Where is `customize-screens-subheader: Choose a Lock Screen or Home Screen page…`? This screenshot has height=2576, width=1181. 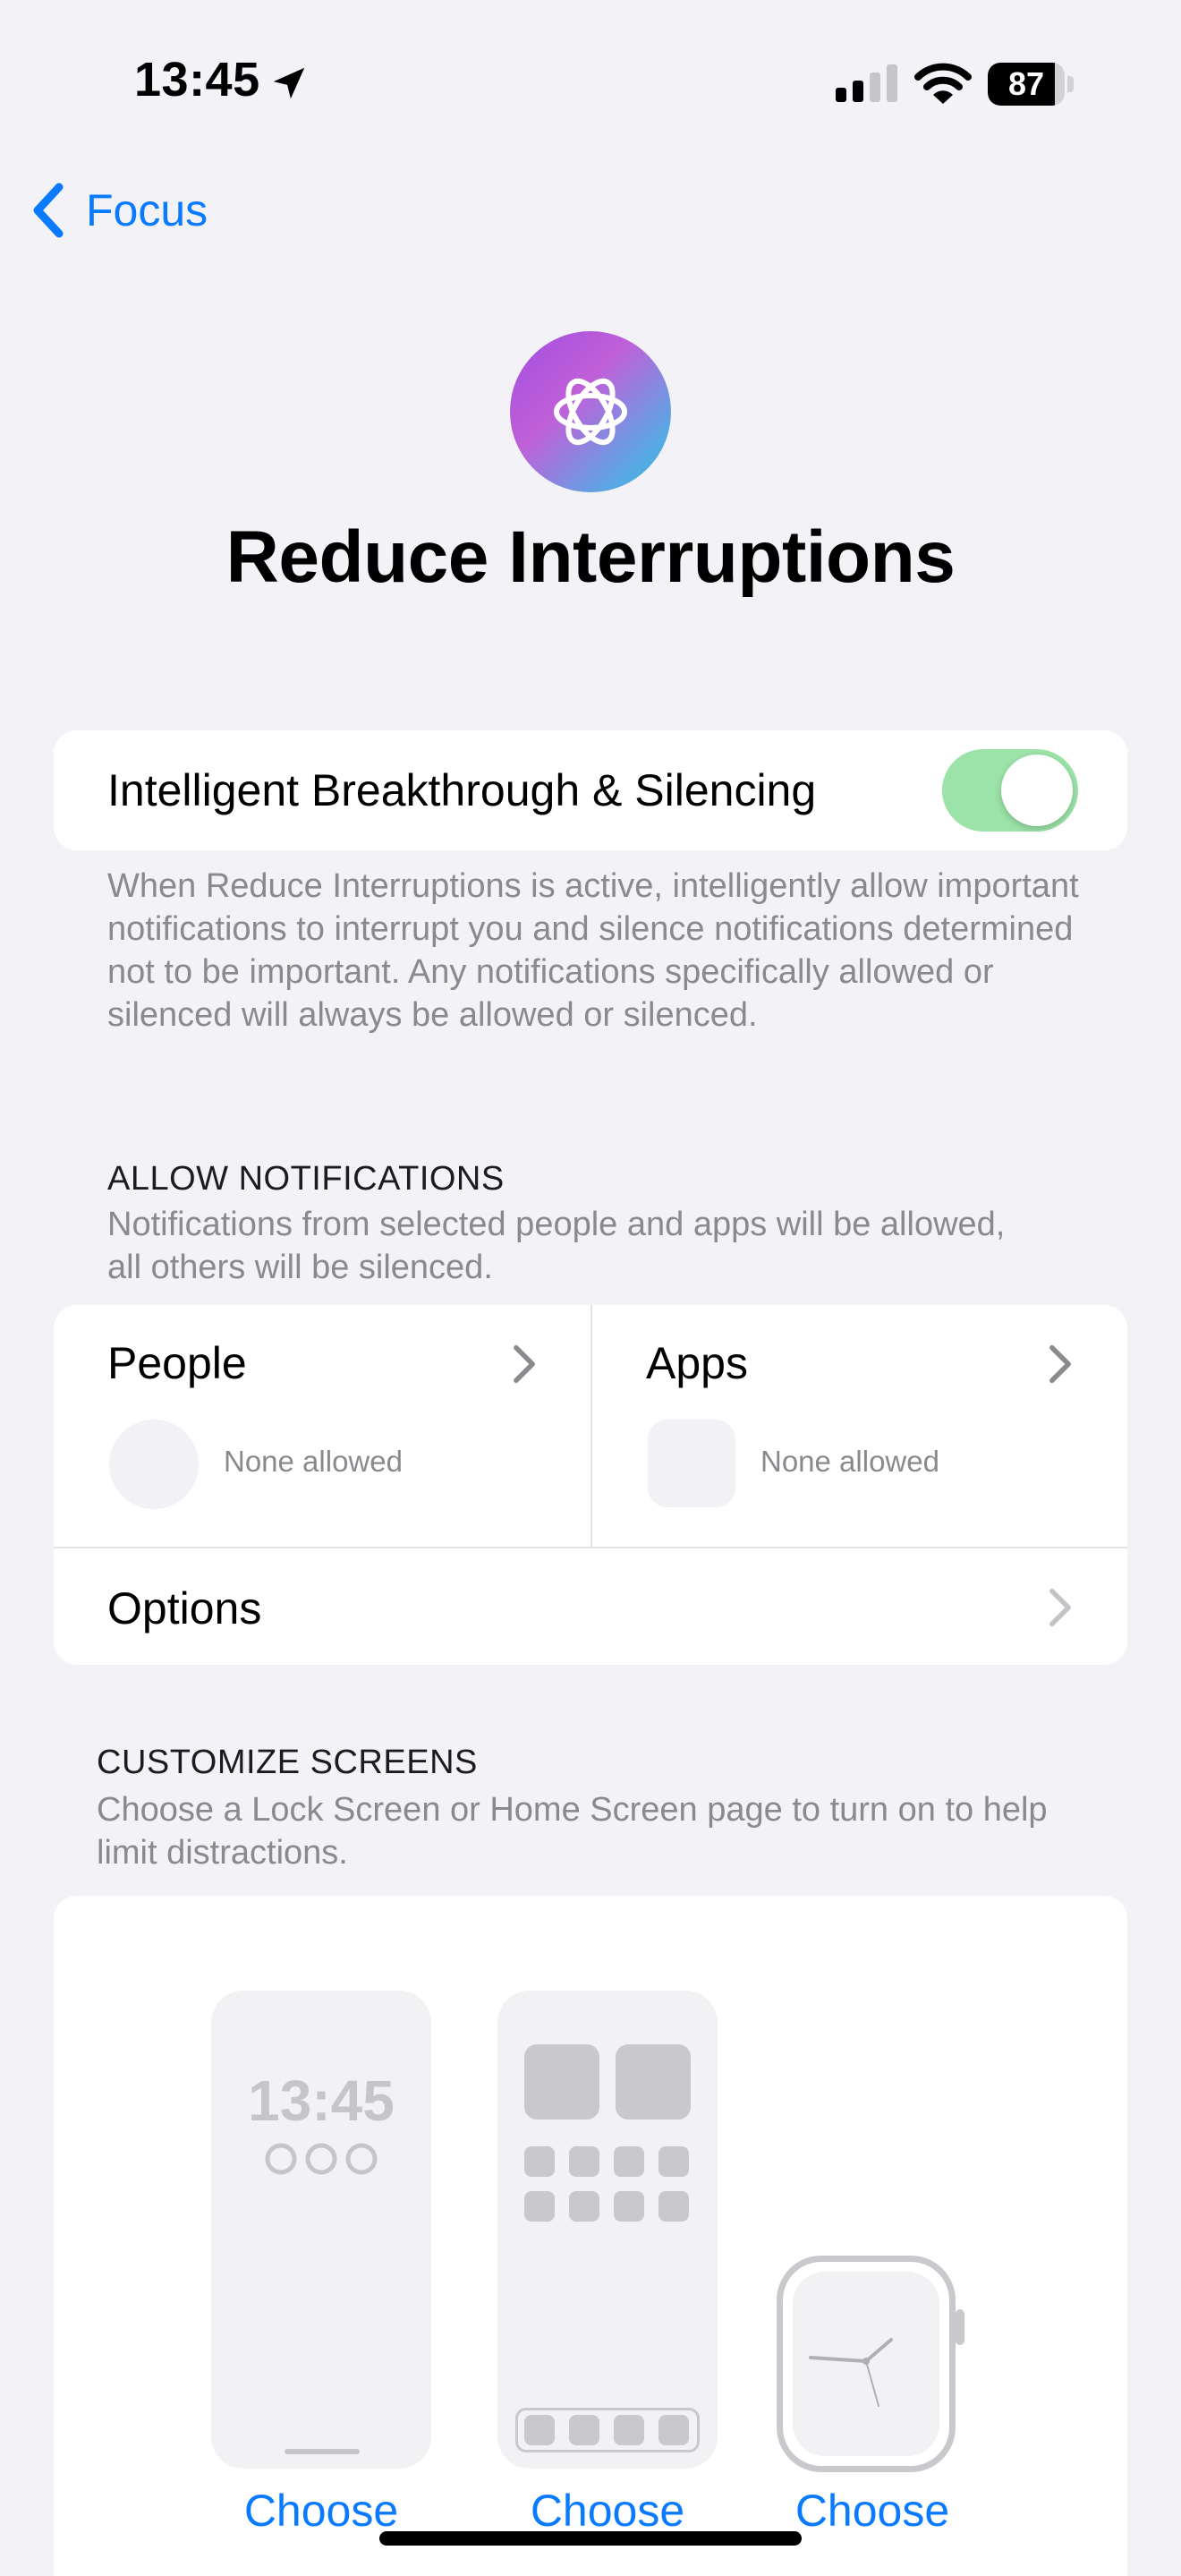
customize-screens-subheader: Choose a Lock Screen or Home Screen page… is located at coordinates (572, 1831).